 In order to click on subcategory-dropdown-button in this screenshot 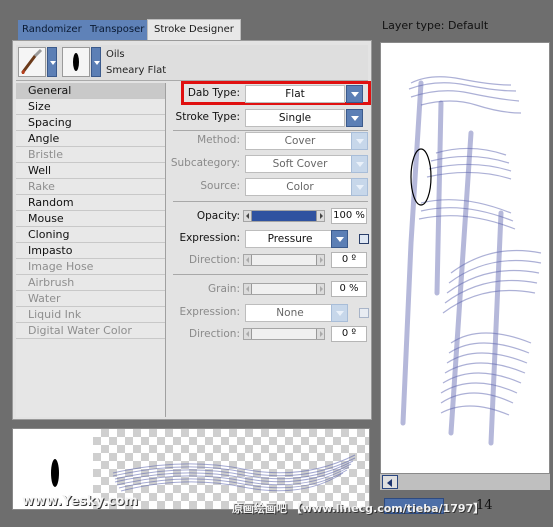, I will do `click(359, 164)`.